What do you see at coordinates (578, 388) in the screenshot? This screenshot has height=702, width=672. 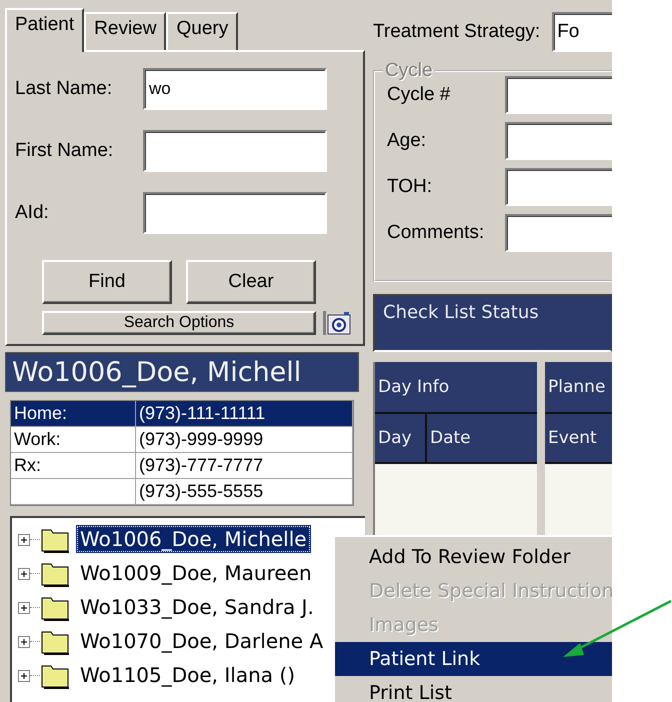 I see `column-group-header: Planne` at bounding box center [578, 388].